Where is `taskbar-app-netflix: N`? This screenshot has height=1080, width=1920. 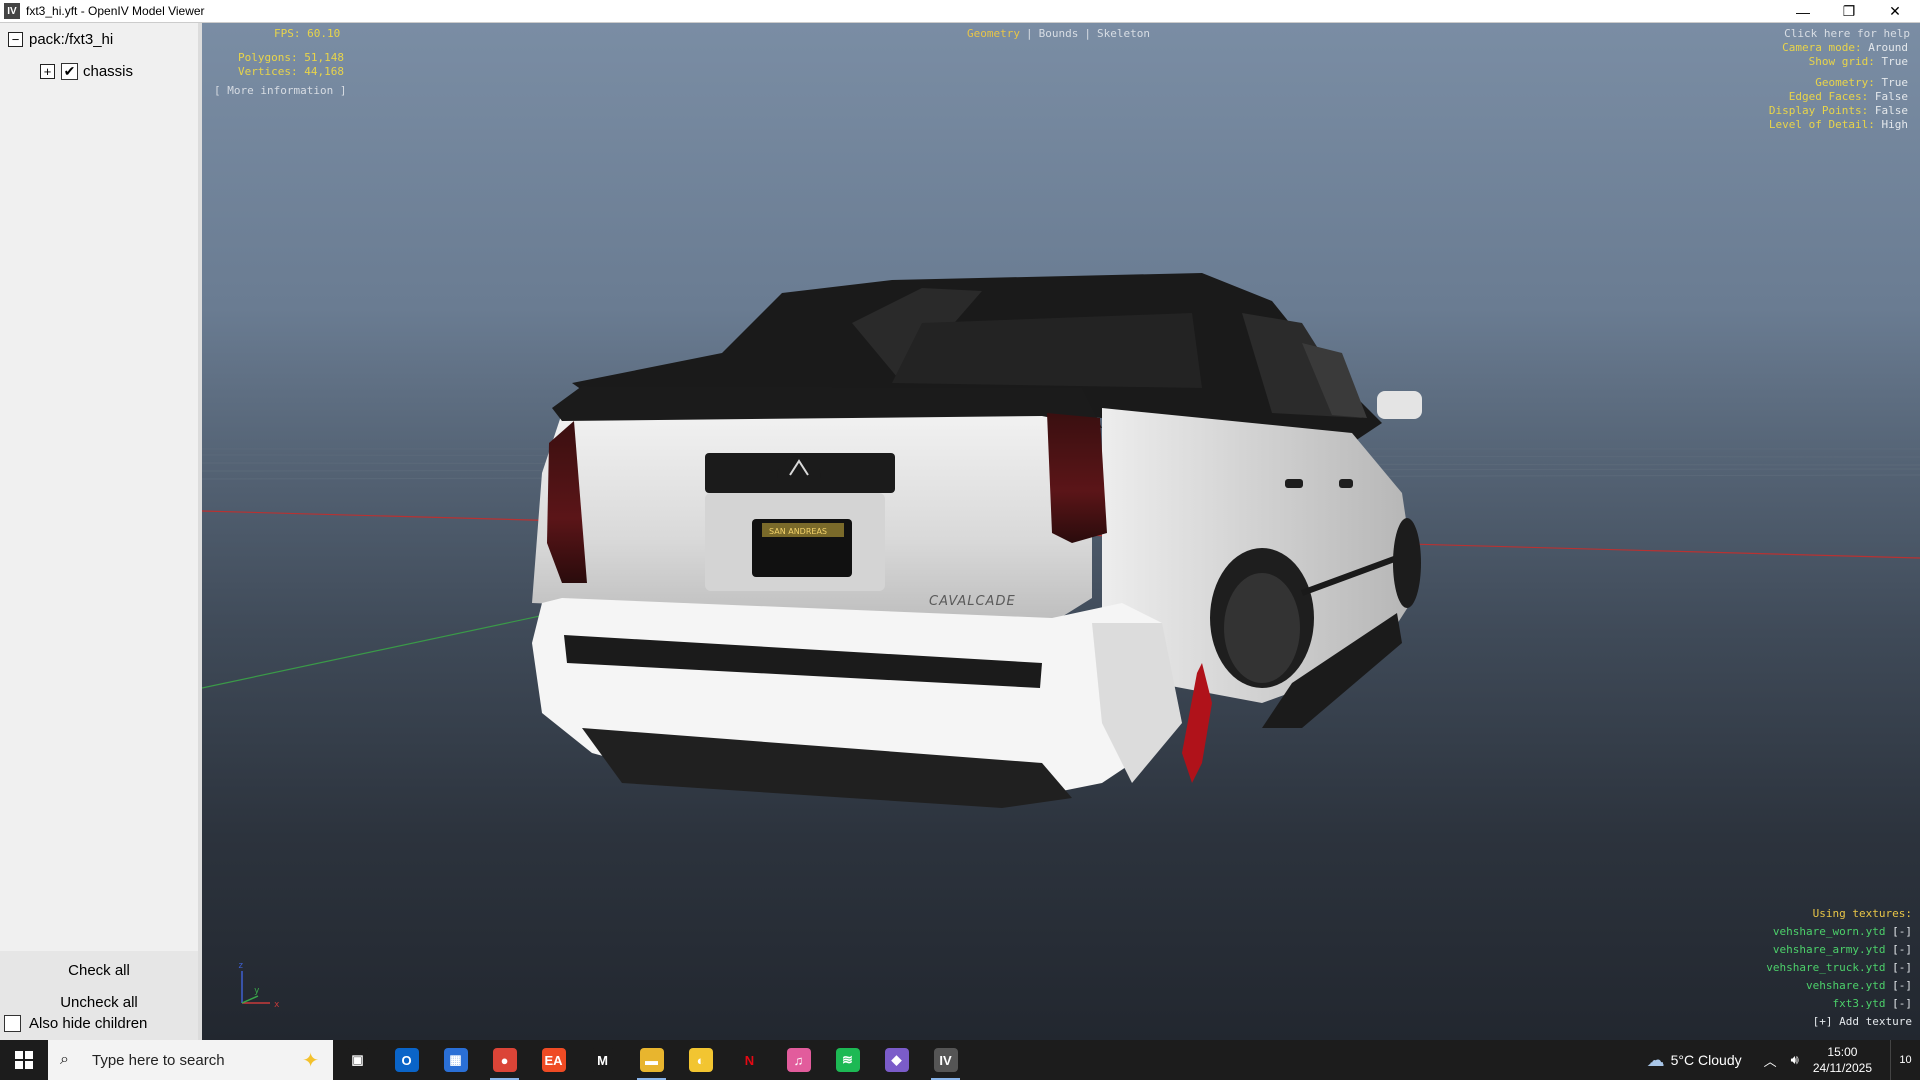
taskbar-app-netflix: N is located at coordinates (749, 1060).